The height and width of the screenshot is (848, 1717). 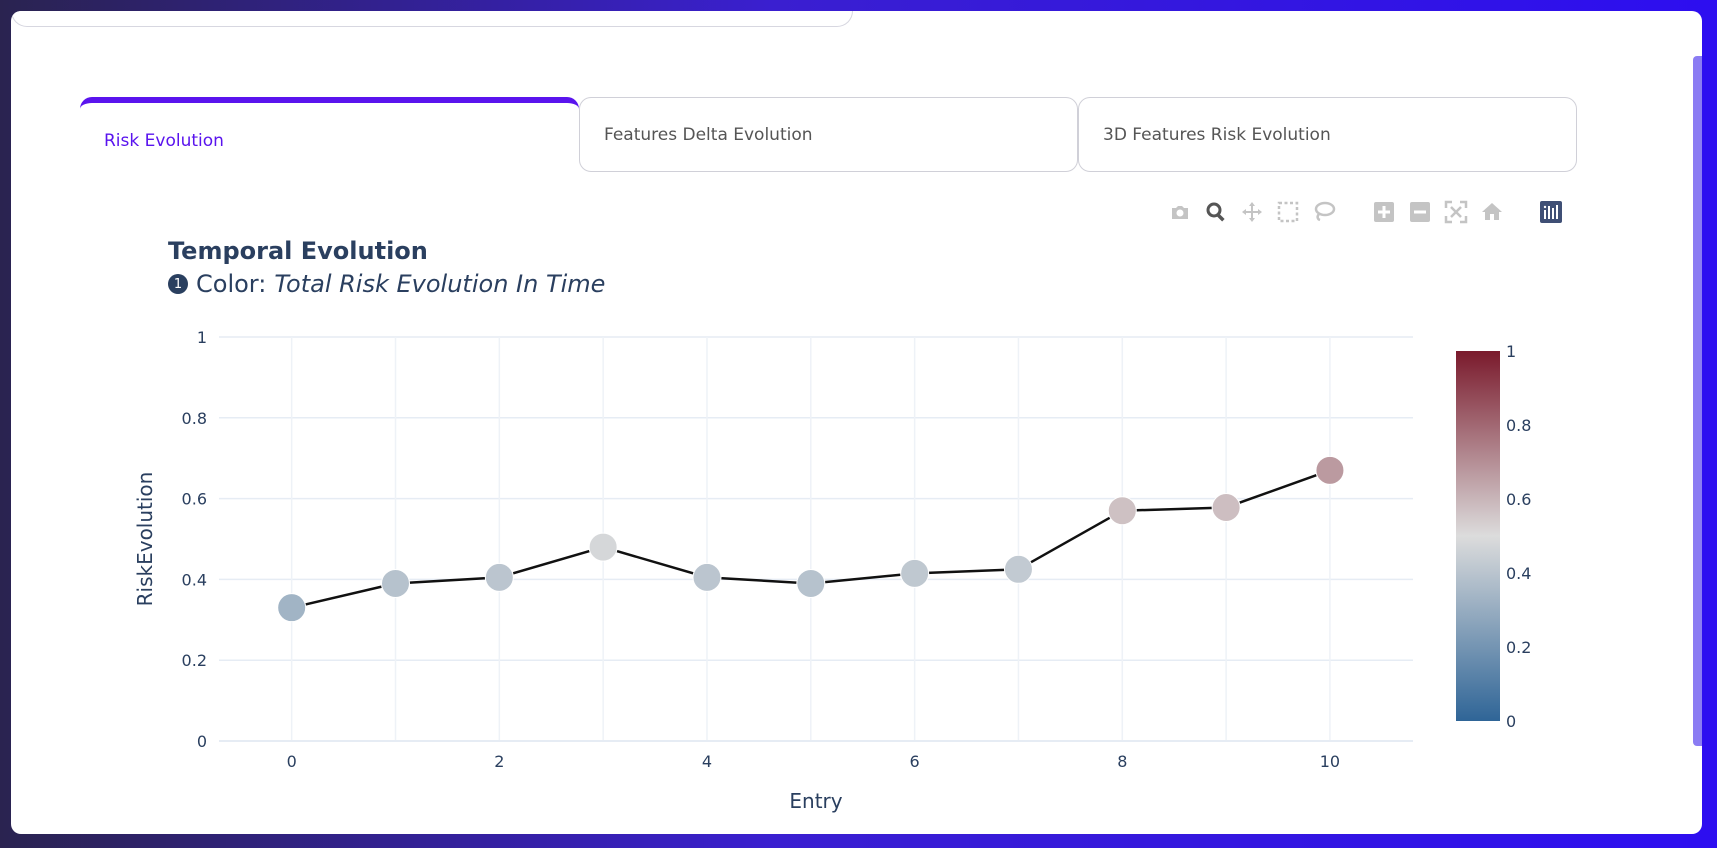 What do you see at coordinates (292, 761) in the screenshot?
I see `x-tick-label: 0` at bounding box center [292, 761].